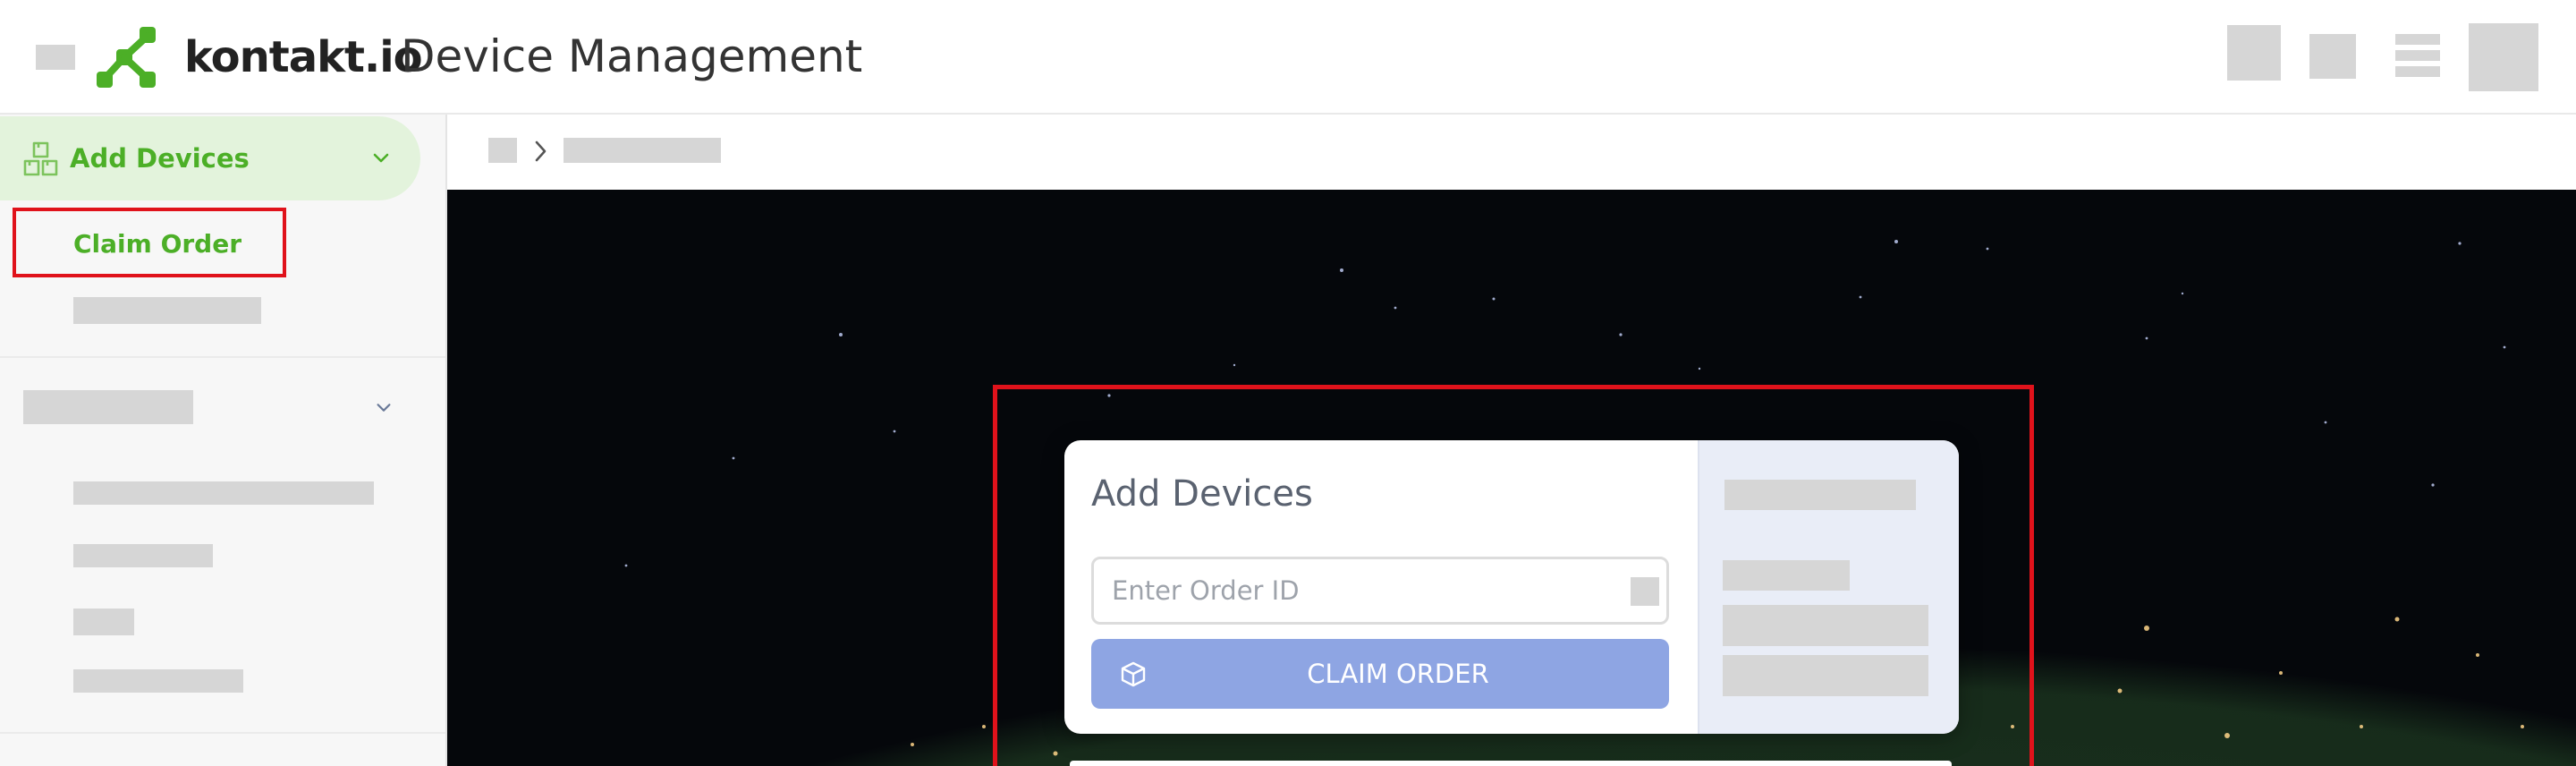  What do you see at coordinates (1344, 590) in the screenshot?
I see `order-id-input` at bounding box center [1344, 590].